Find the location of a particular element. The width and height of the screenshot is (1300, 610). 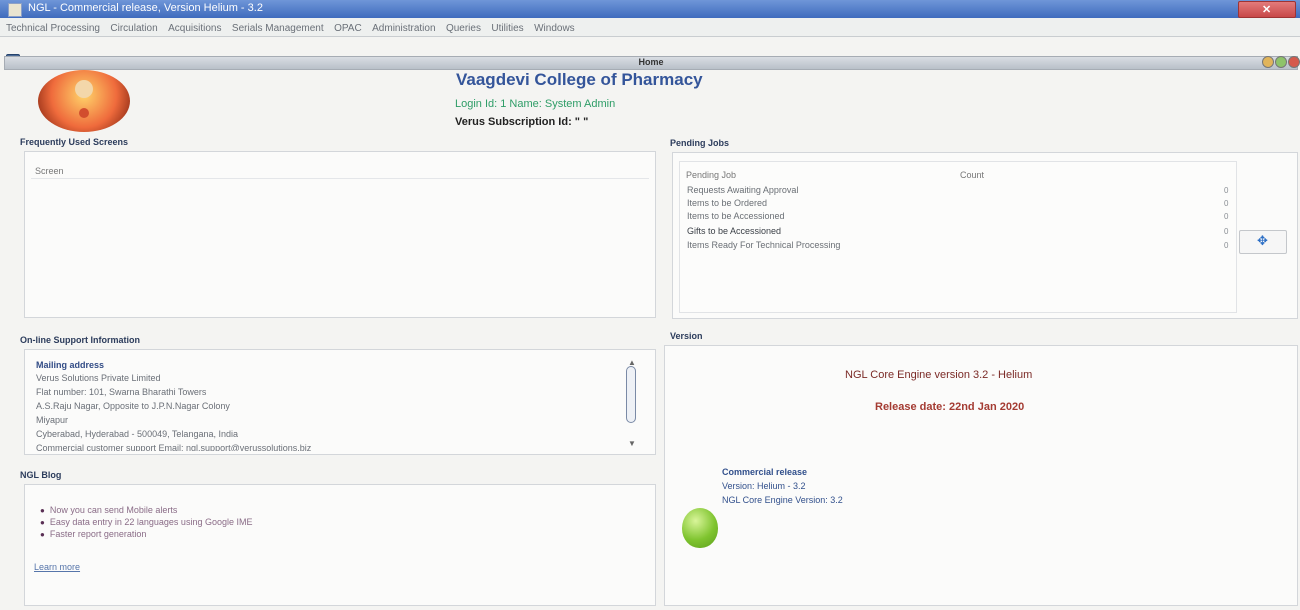

refresh-button: ✥ is located at coordinates (1263, 242).